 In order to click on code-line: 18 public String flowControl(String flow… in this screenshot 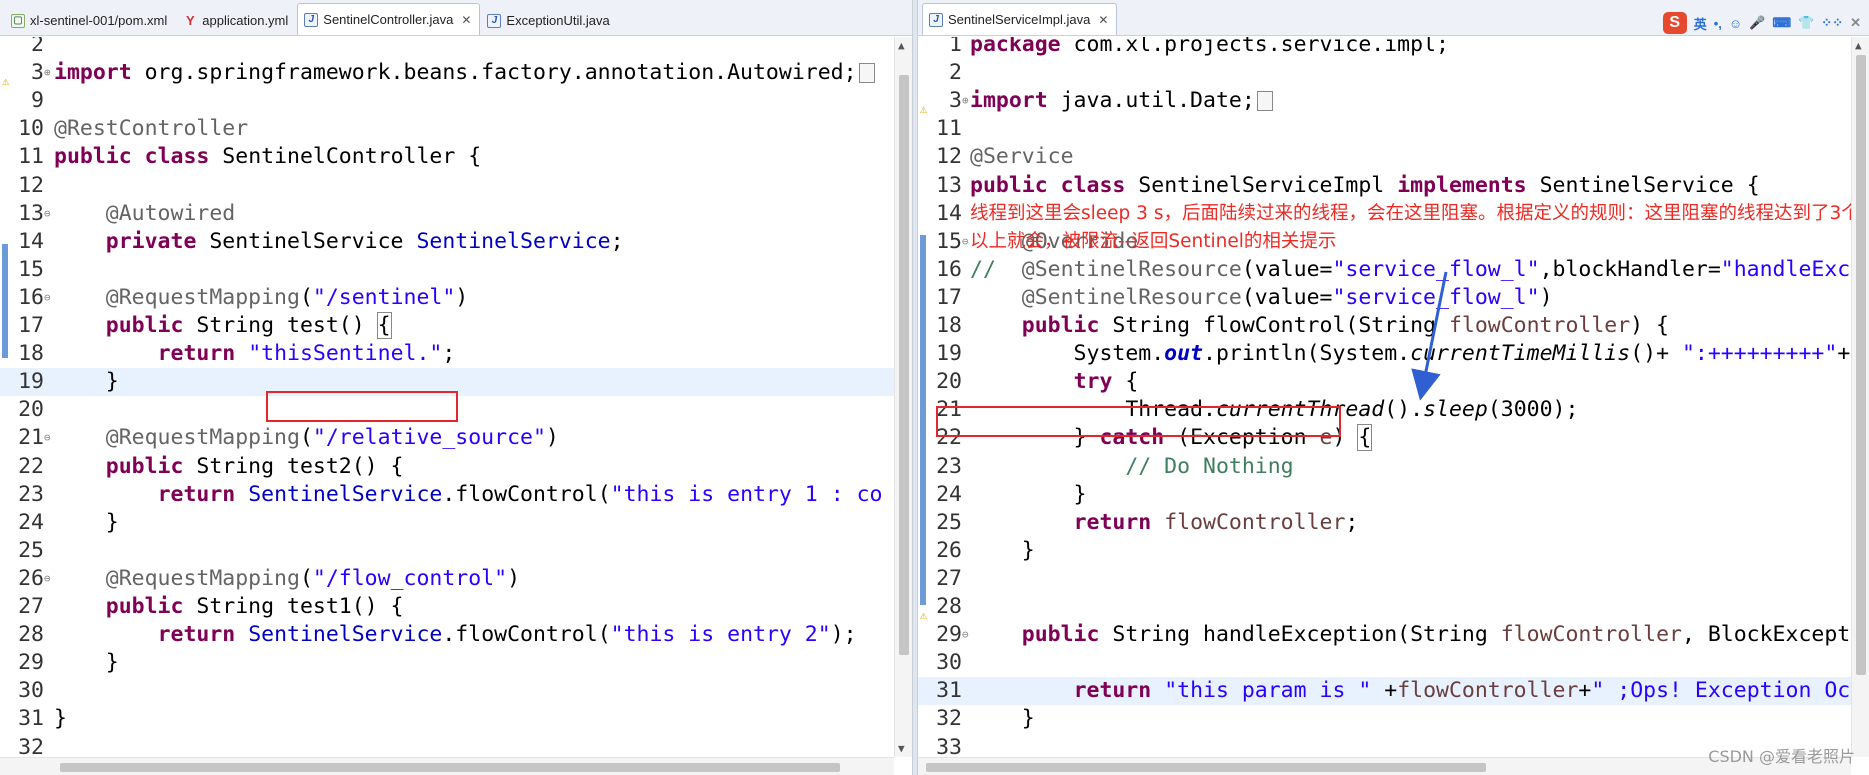, I will do `click(1384, 326)`.